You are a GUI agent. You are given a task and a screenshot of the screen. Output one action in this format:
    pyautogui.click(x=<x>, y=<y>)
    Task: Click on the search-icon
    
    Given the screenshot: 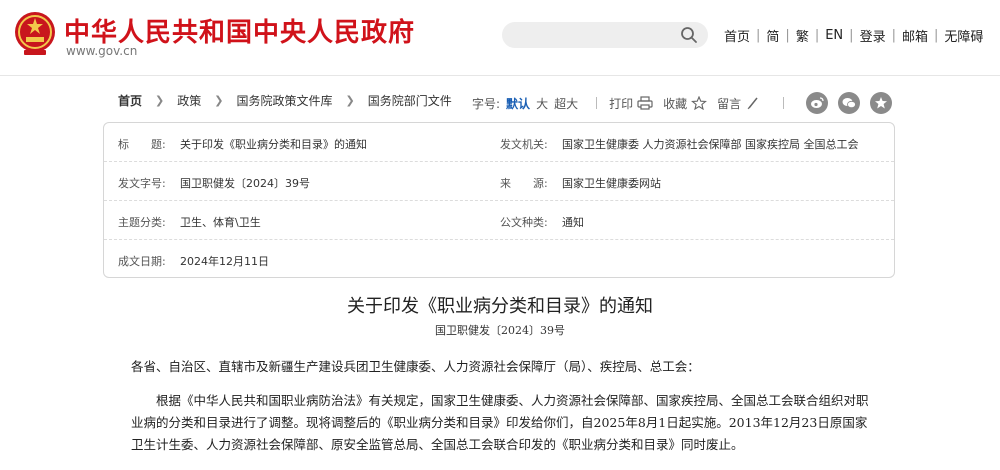 What is the action you would take?
    pyautogui.click(x=689, y=35)
    